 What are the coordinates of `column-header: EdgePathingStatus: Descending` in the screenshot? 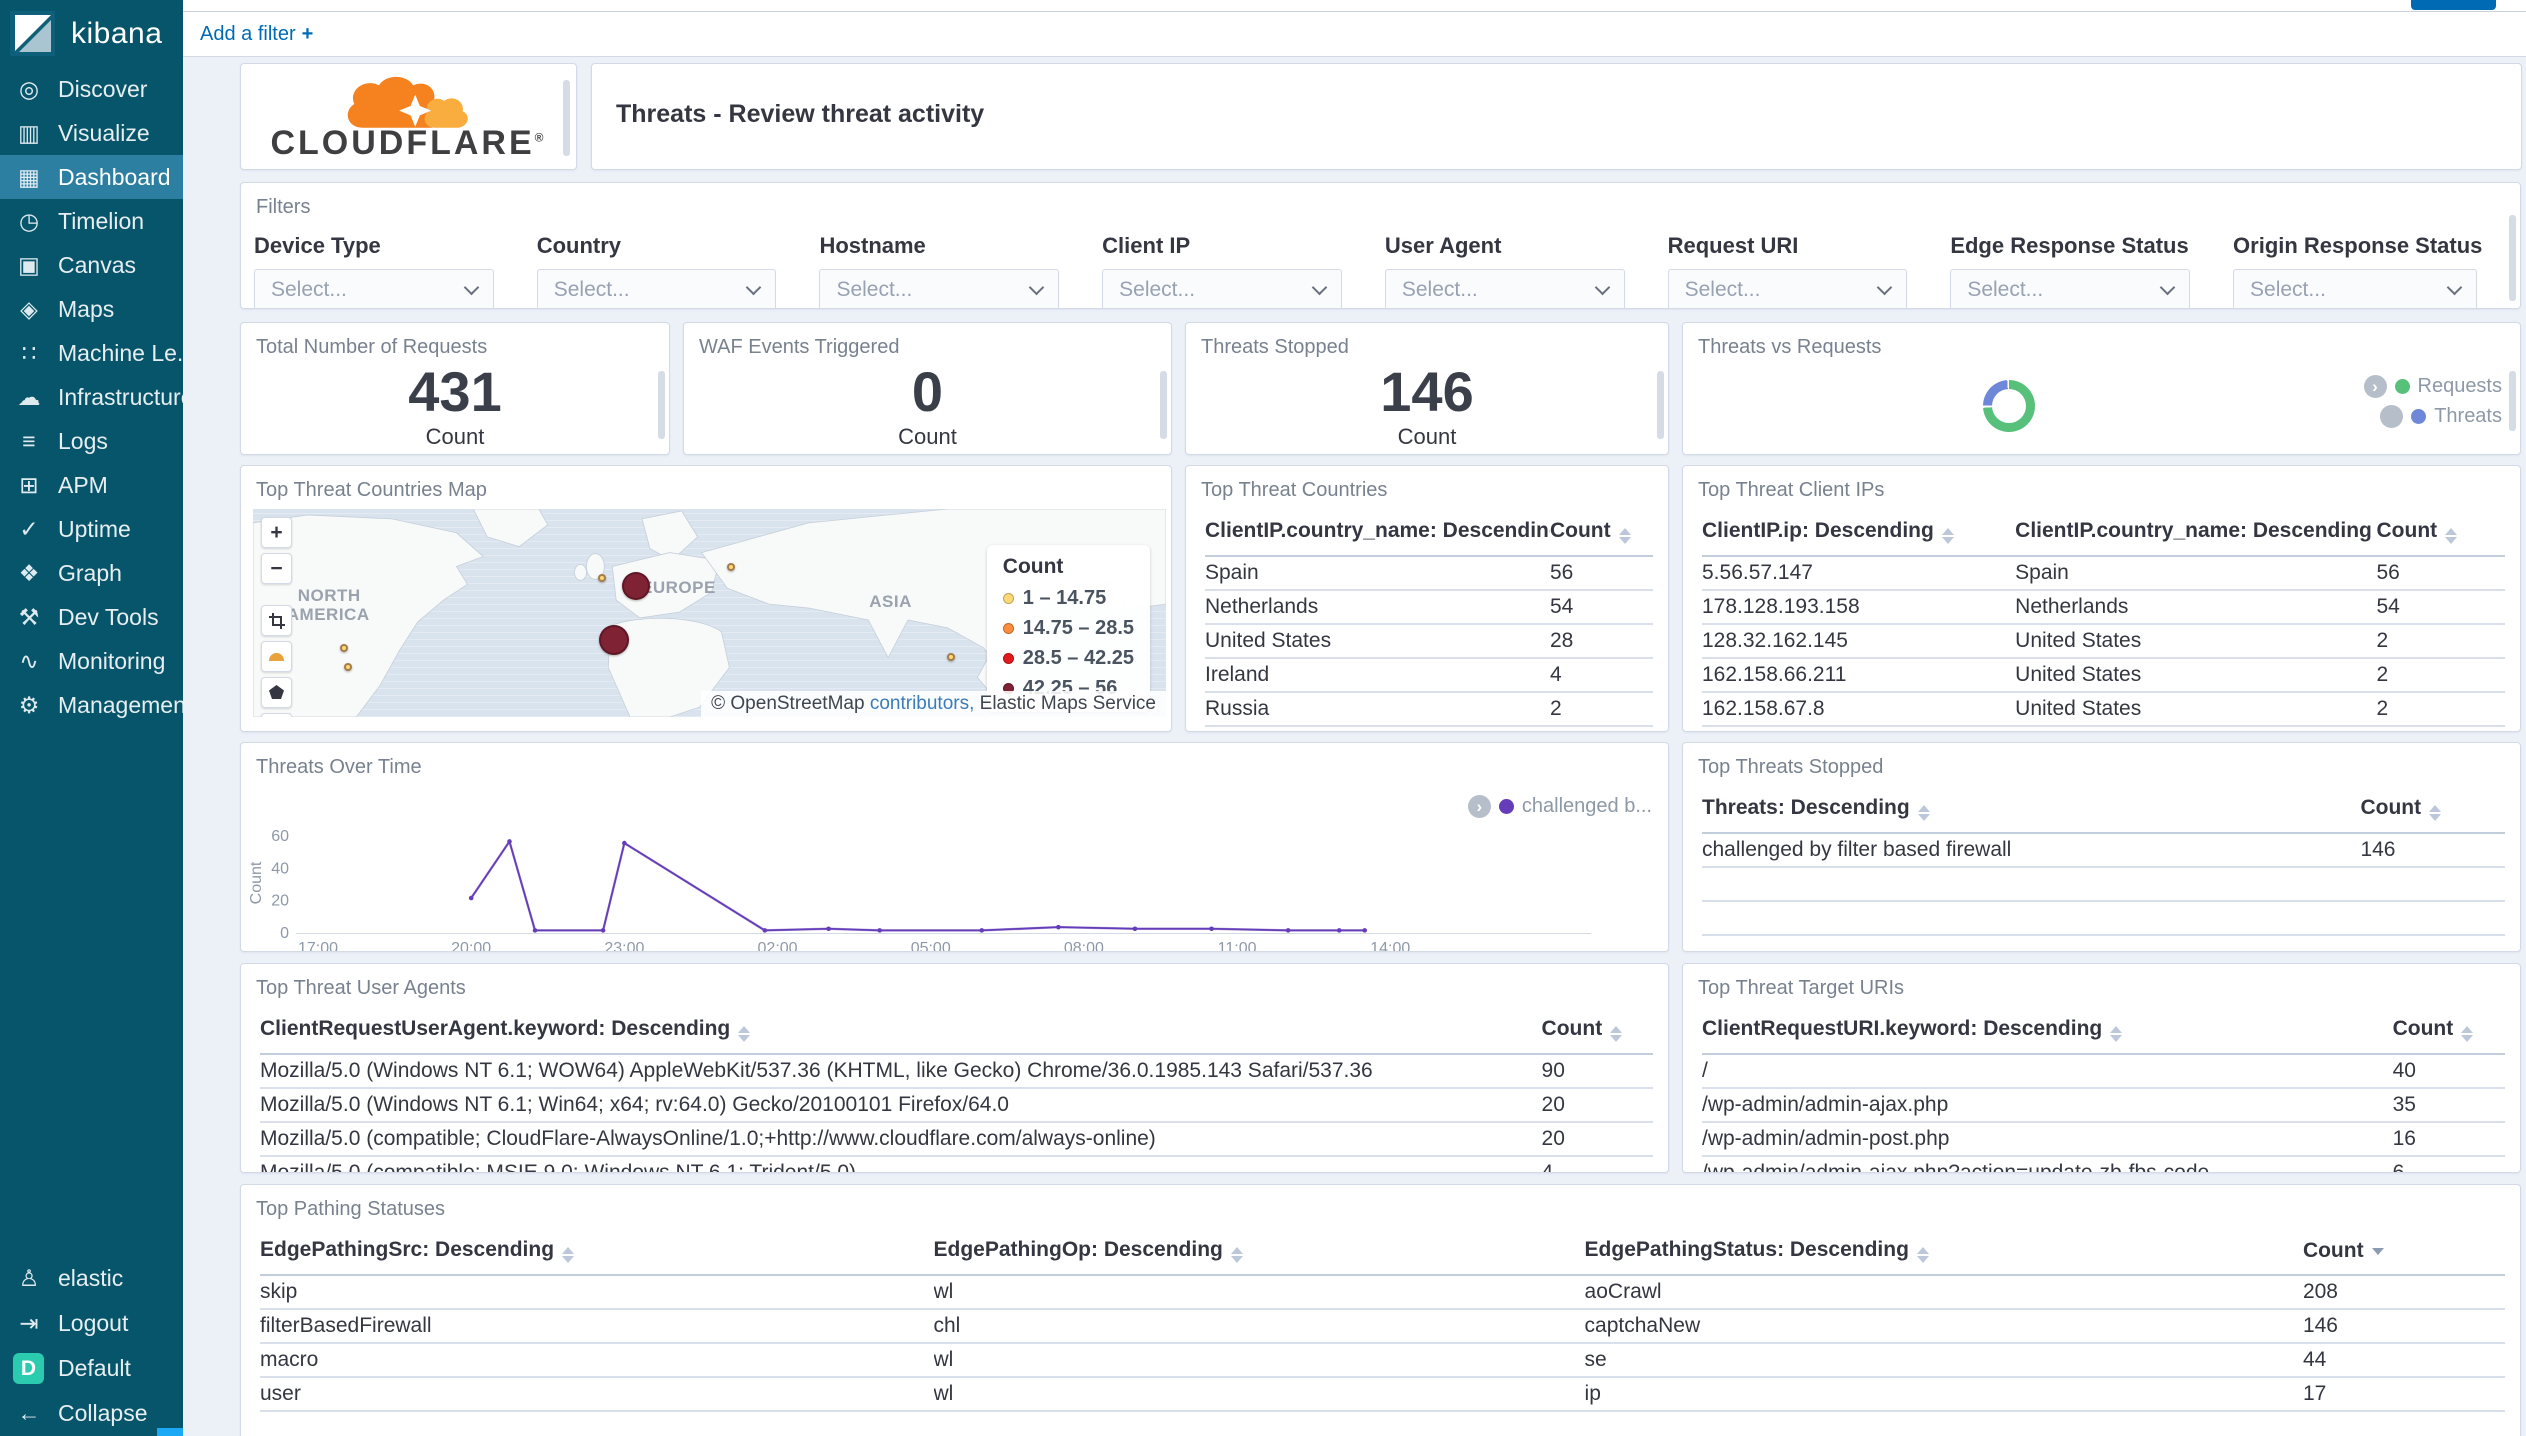 It's located at (1943, 1252).